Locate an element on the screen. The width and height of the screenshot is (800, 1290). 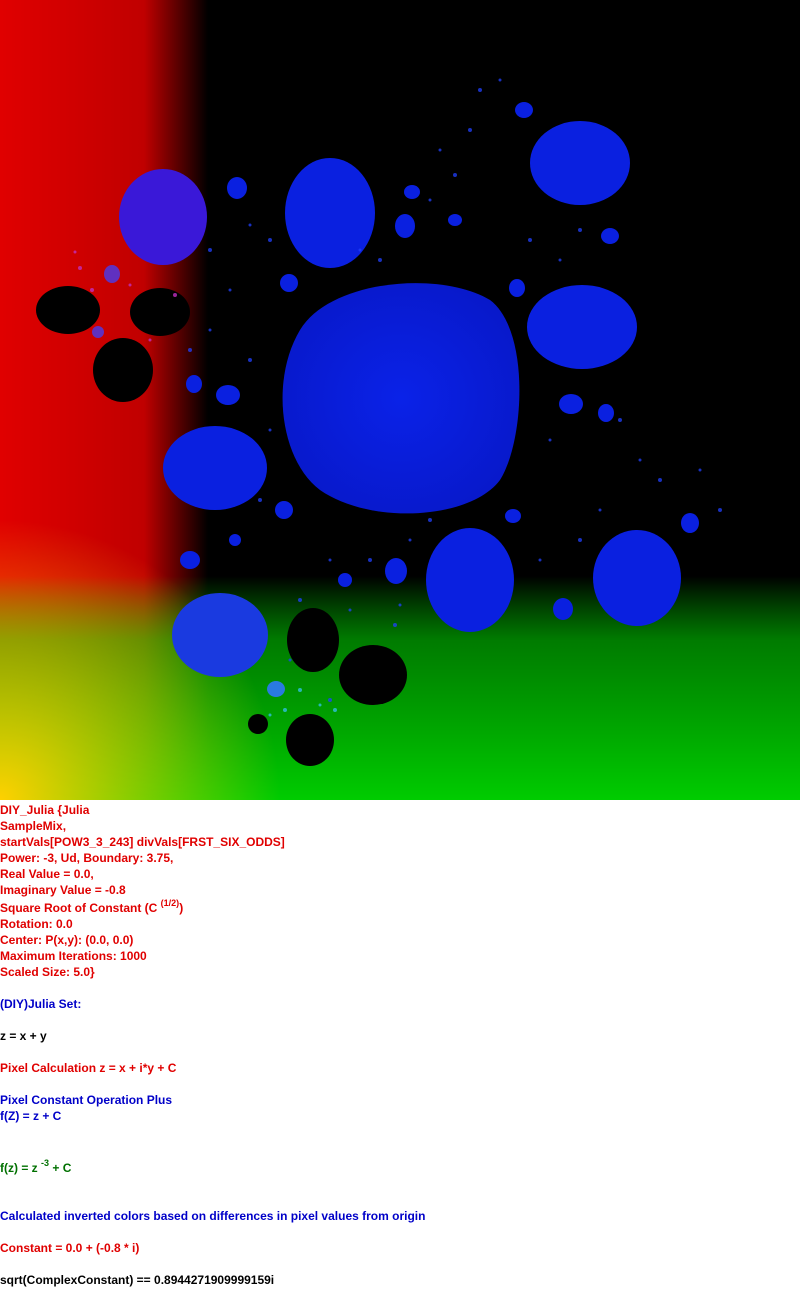
info-line-sqrt-constant: Square Root of Constant (C (1/2)) is located at coordinates (400, 907).